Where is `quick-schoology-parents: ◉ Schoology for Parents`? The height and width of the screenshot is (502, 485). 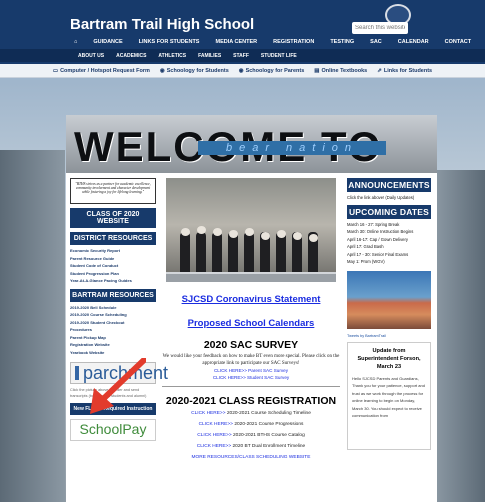 quick-schoology-parents: ◉ Schoology for Parents is located at coordinates (272, 71).